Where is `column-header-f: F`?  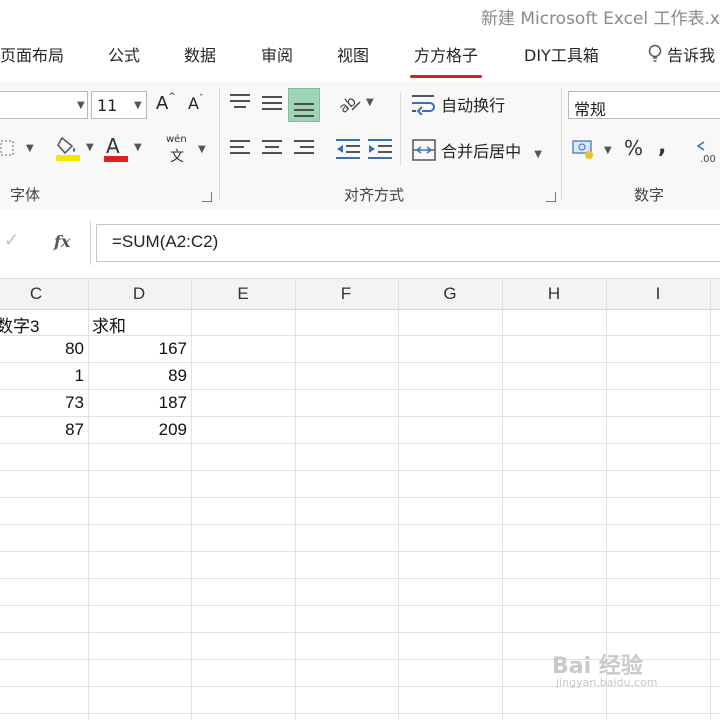 column-header-f: F is located at coordinates (346, 294).